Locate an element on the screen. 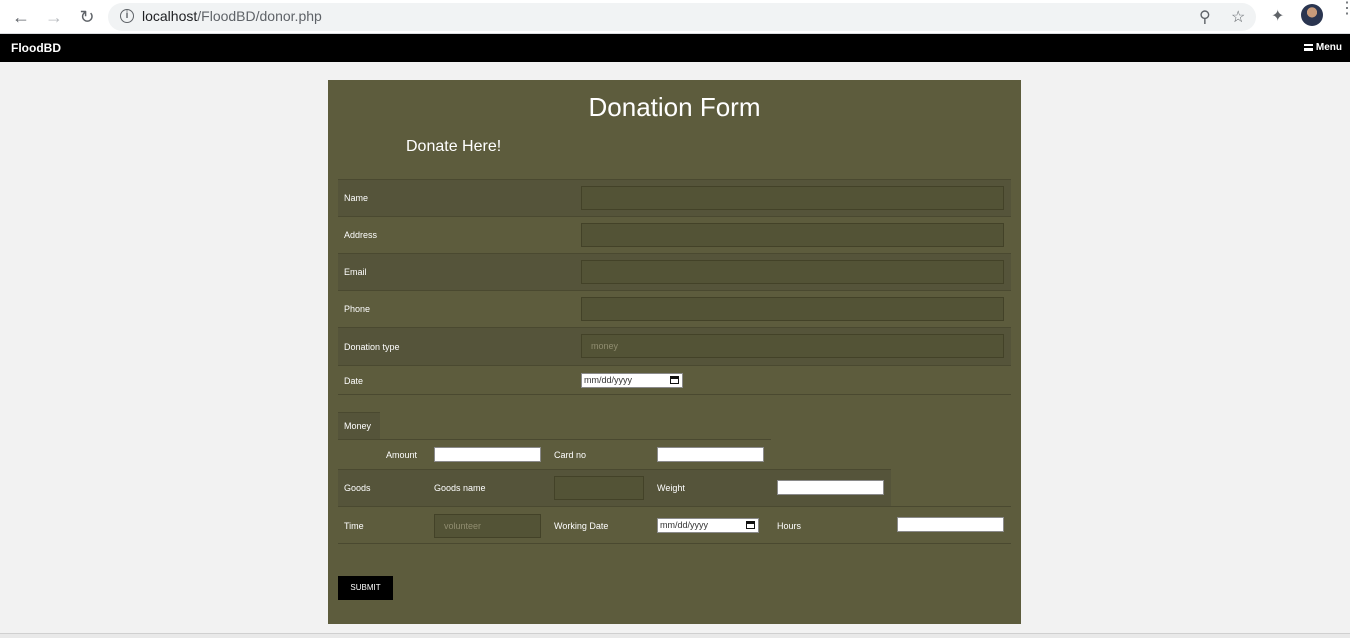 The height and width of the screenshot is (638, 1350). goods-name-input is located at coordinates (599, 488).